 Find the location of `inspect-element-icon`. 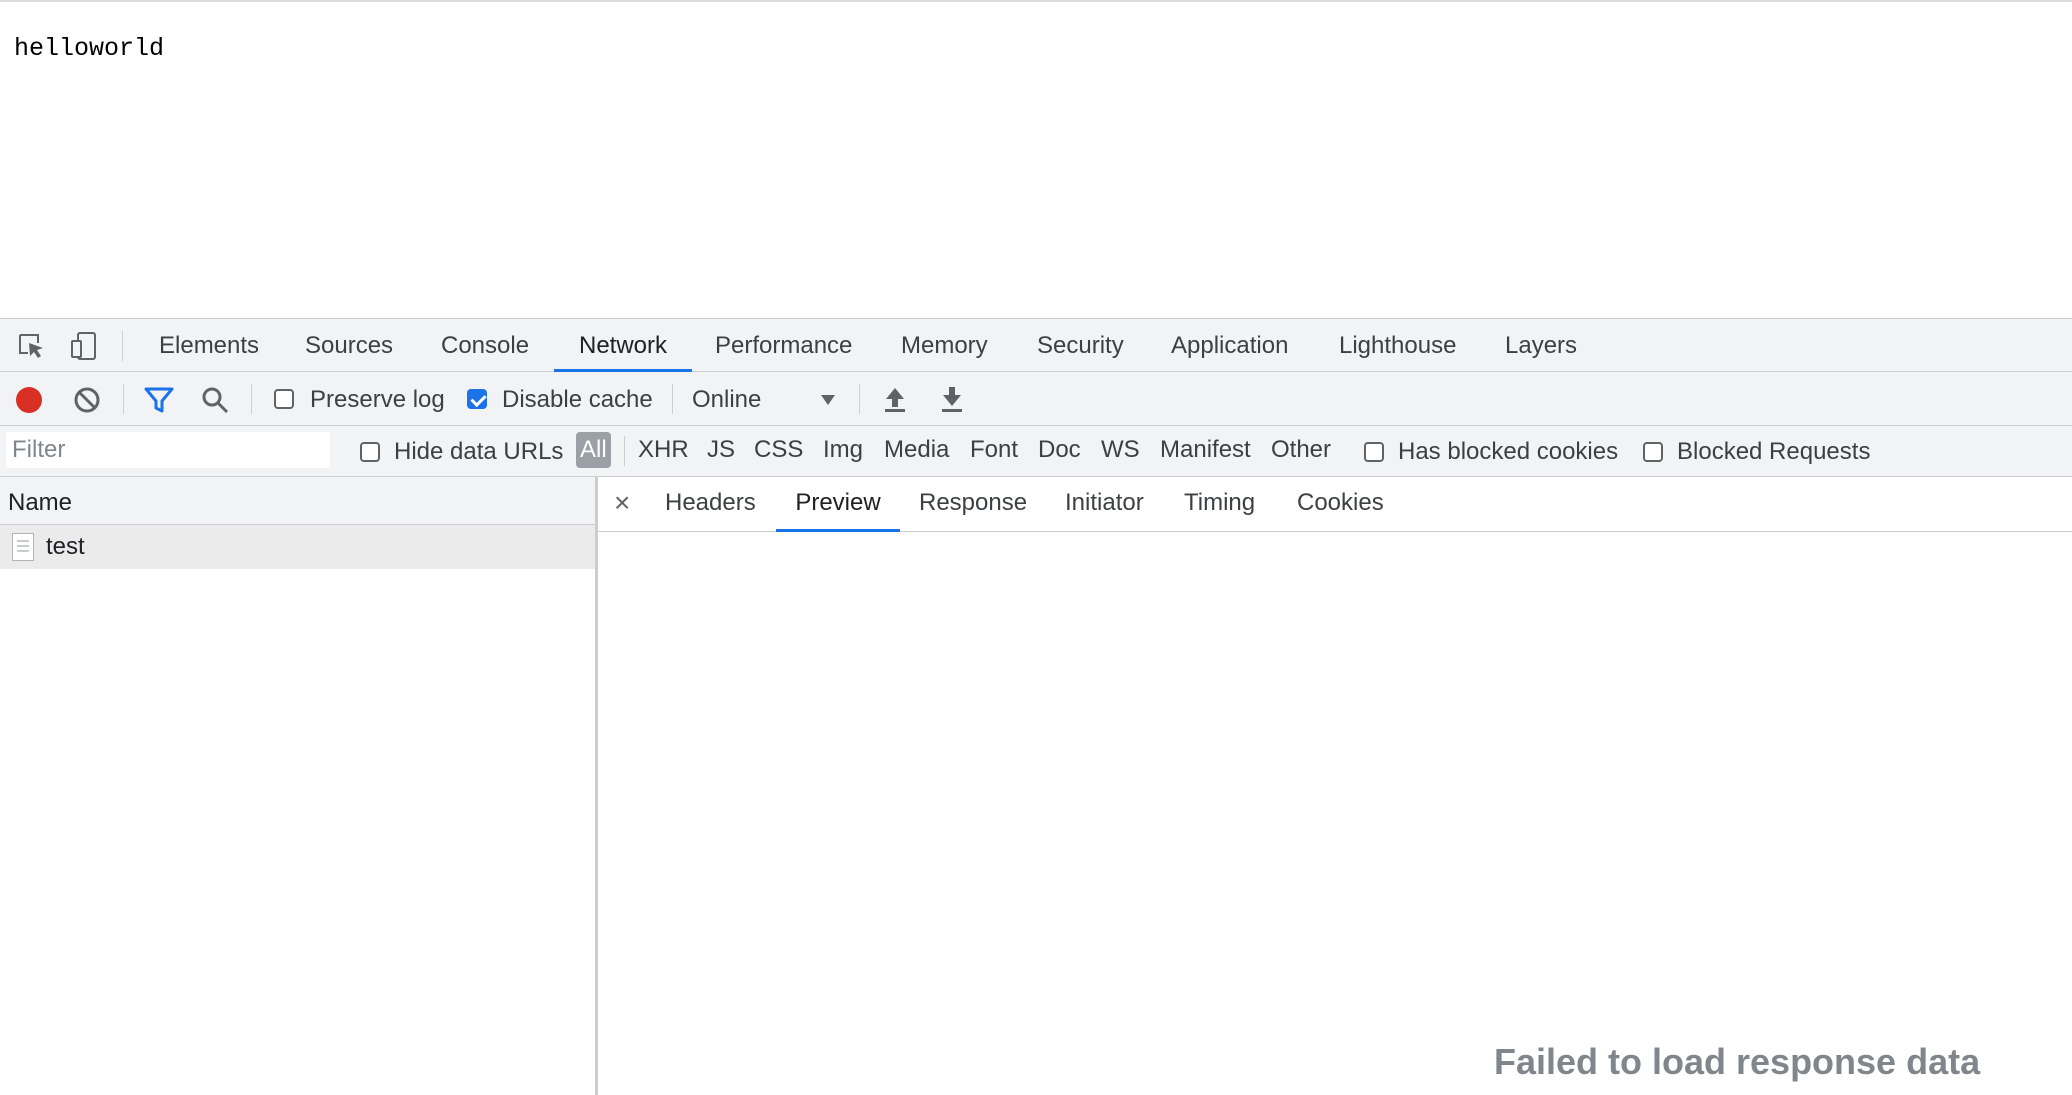

inspect-element-icon is located at coordinates (31, 346).